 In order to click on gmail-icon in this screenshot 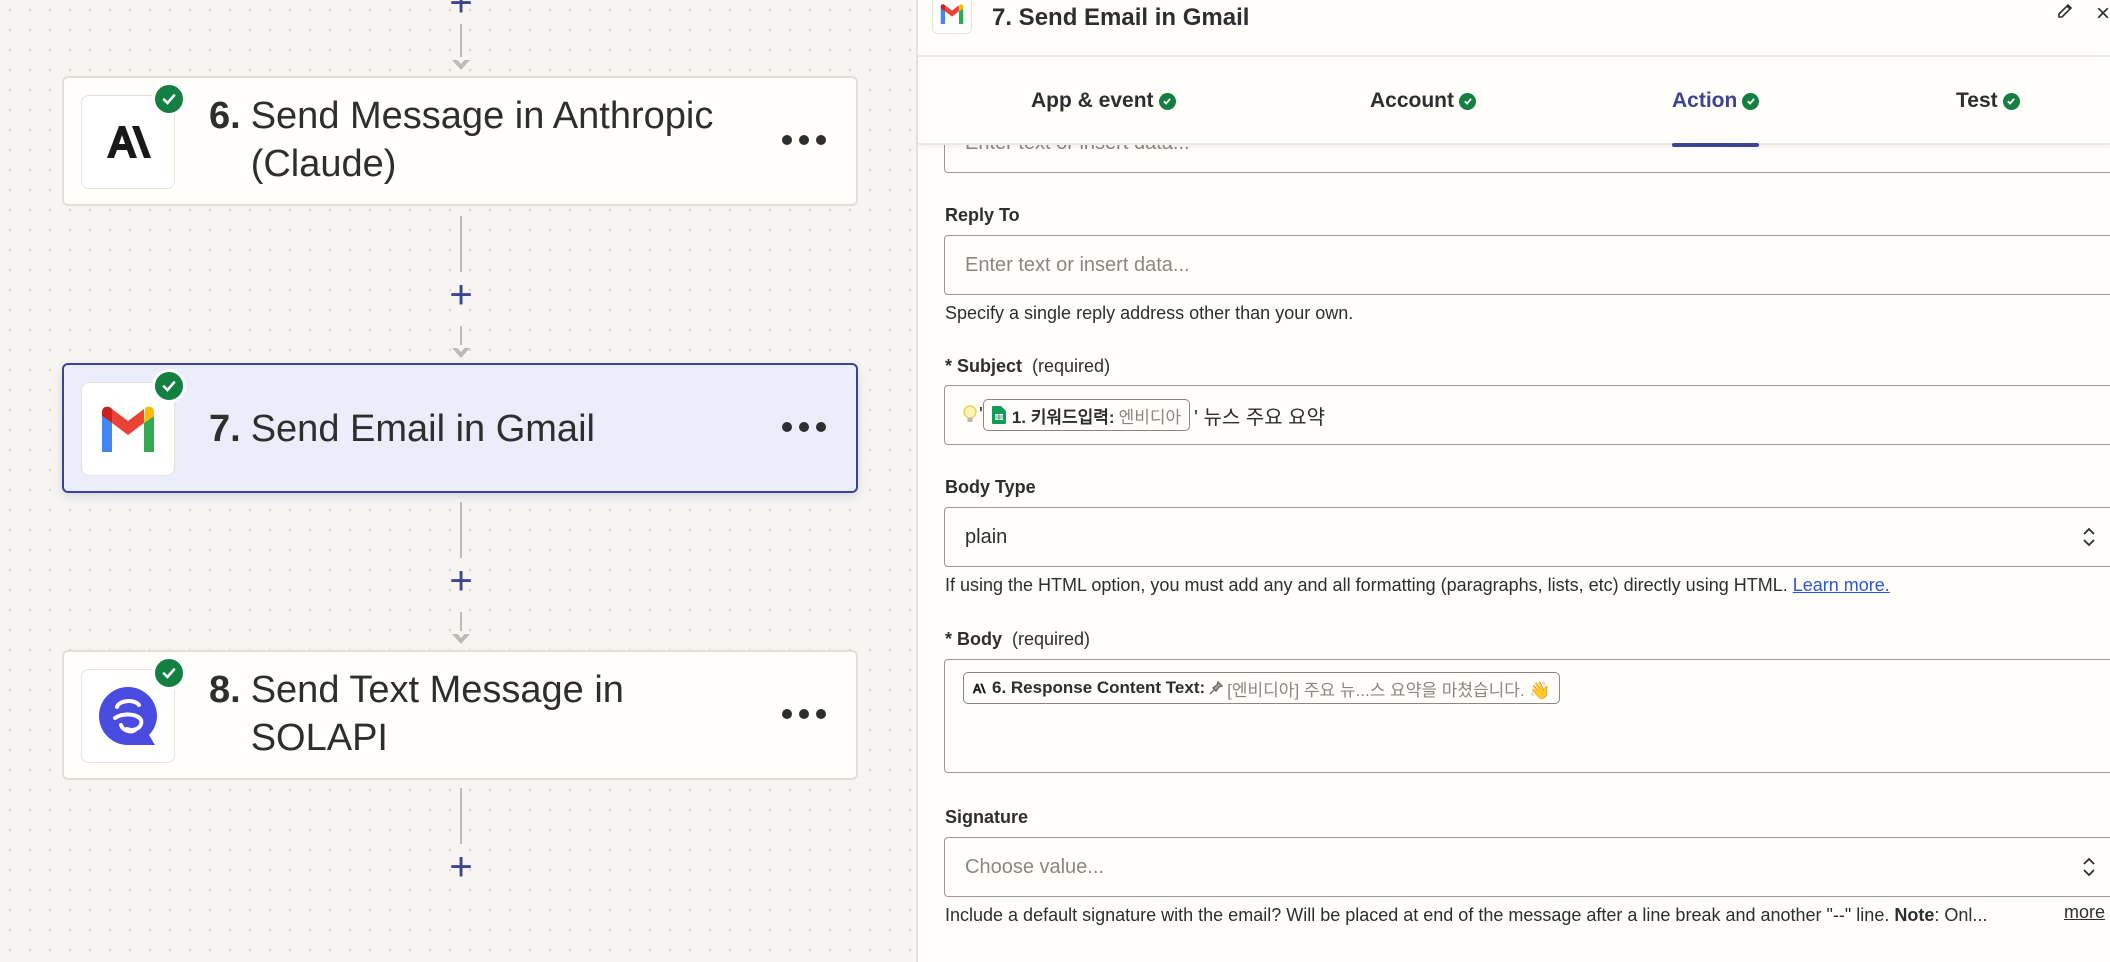, I will do `click(952, 17)`.